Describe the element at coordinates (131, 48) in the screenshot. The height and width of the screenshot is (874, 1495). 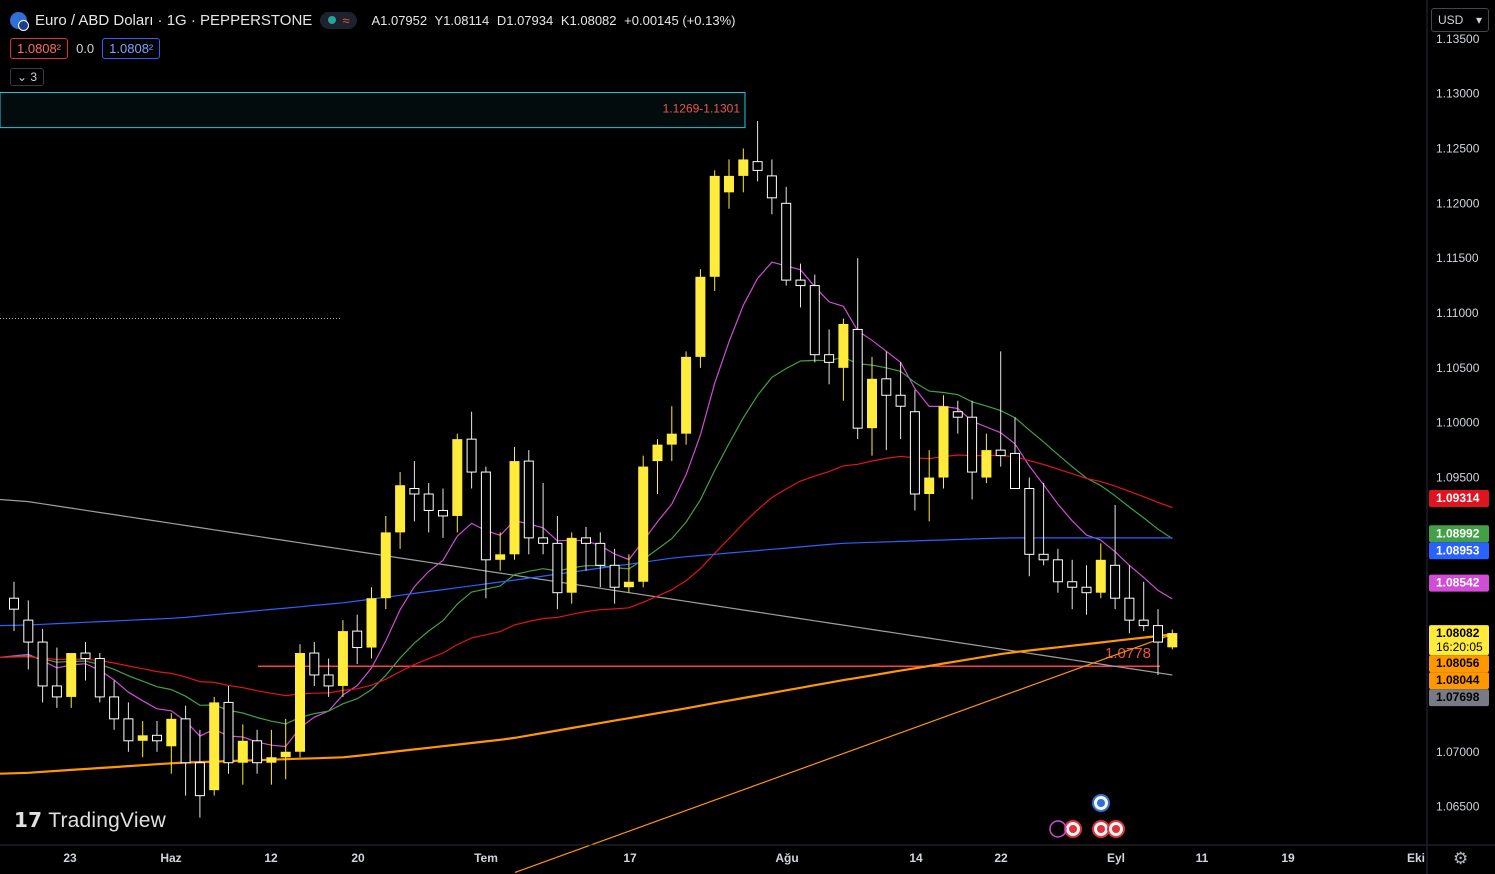
I see `buy-button: 1.0808²` at that location.